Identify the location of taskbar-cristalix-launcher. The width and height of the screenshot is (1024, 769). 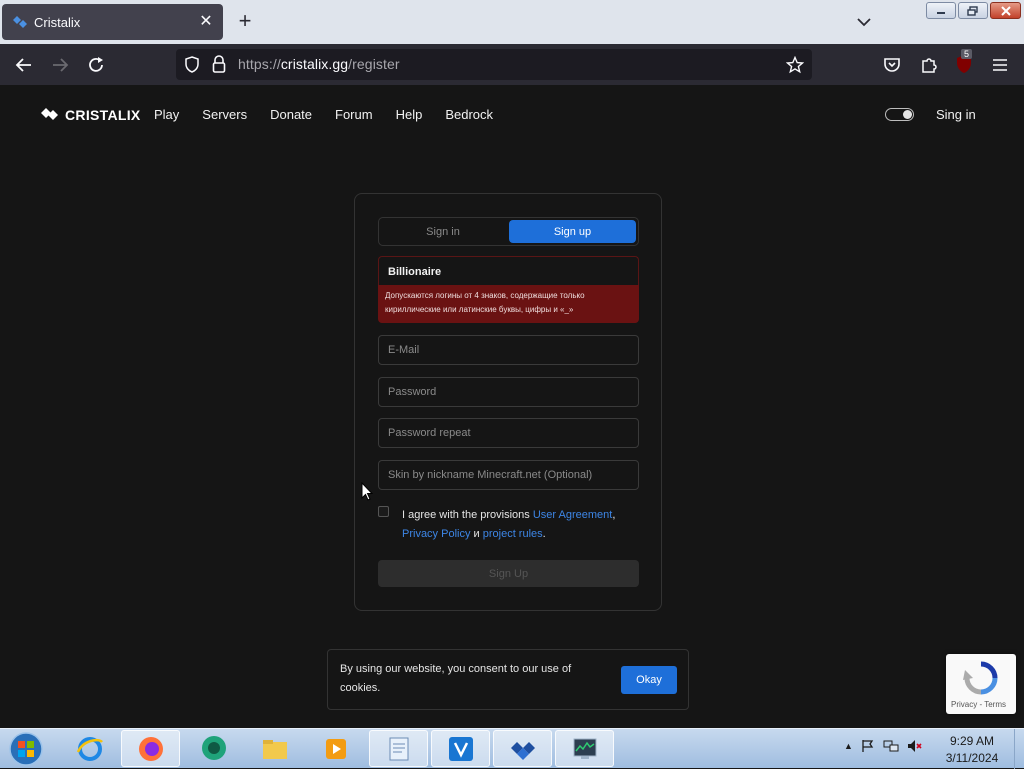
(522, 748).